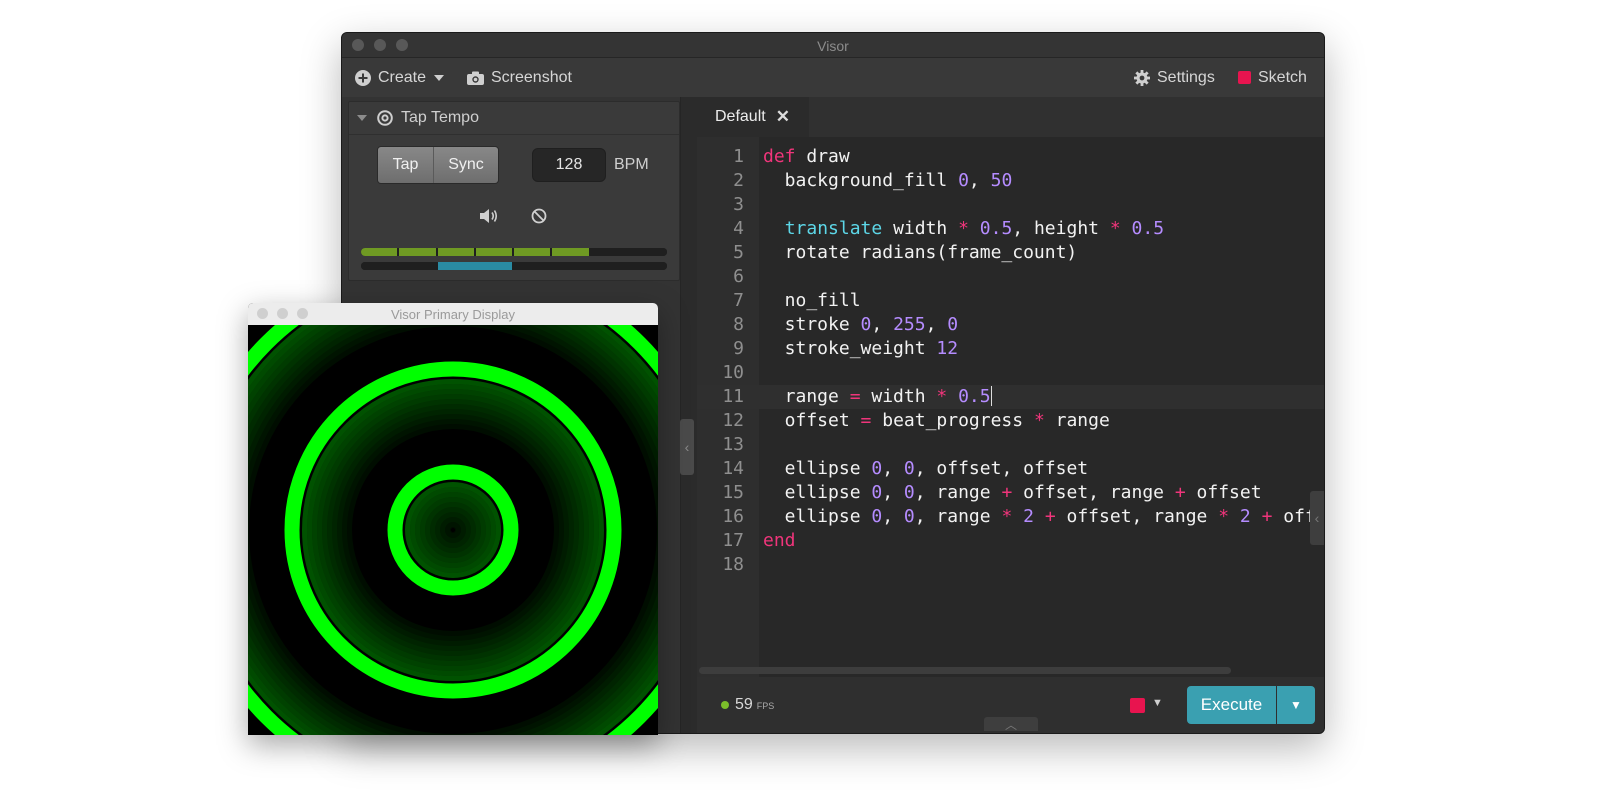 The width and height of the screenshot is (1600, 800). What do you see at coordinates (783, 117) in the screenshot?
I see `close-tab-icon: ✕` at bounding box center [783, 117].